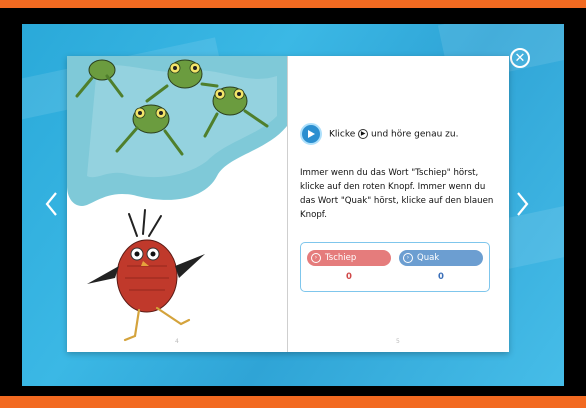 The image size is (586, 408). I want to click on close-icon: ✕, so click(520, 58).